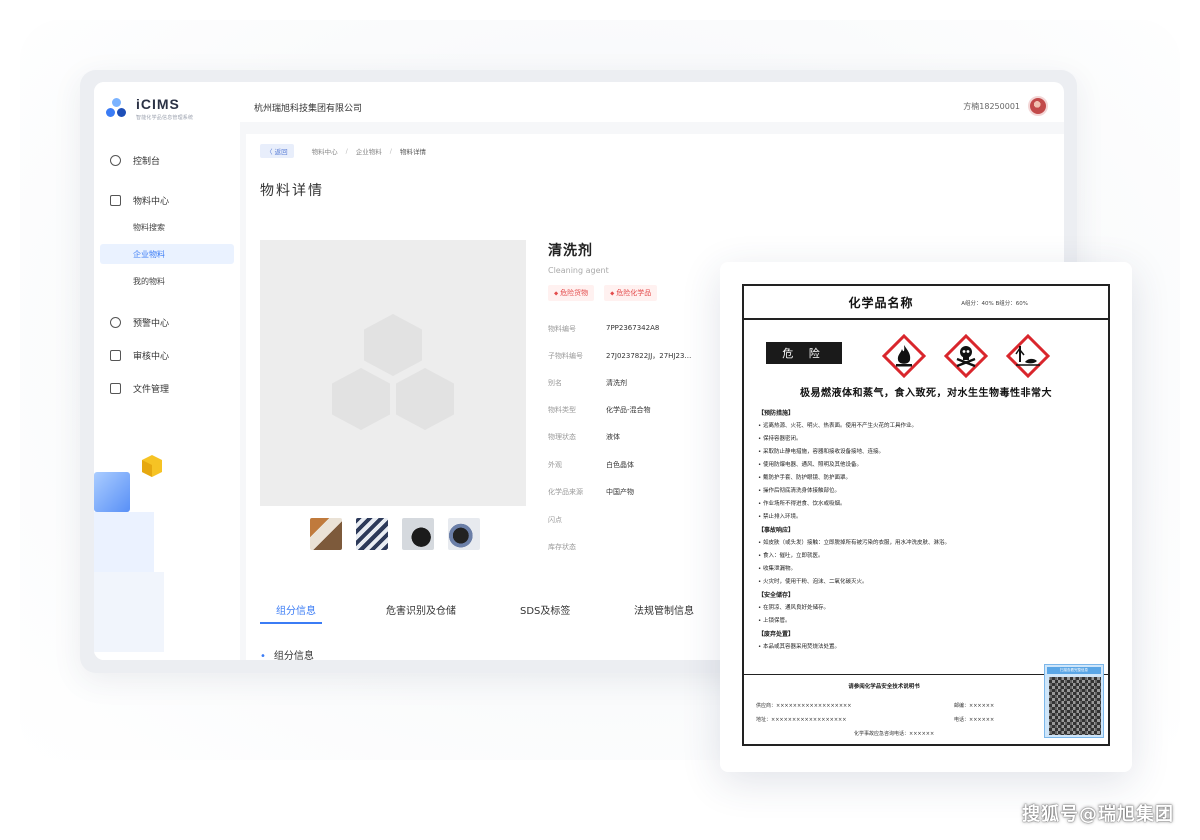 Image resolution: width=1200 pixels, height=840 pixels. I want to click on sidebar-item-label: 审核中心, so click(151, 356).